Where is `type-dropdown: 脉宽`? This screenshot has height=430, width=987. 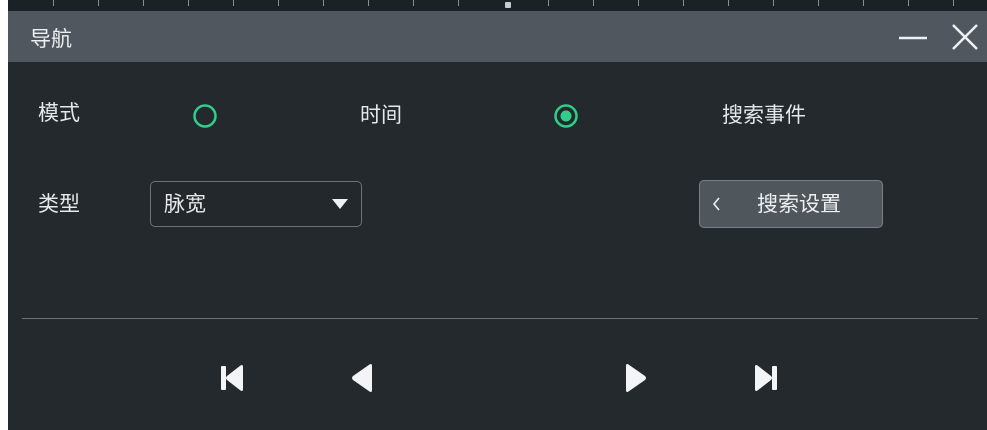
type-dropdown: 脉宽 is located at coordinates (256, 204).